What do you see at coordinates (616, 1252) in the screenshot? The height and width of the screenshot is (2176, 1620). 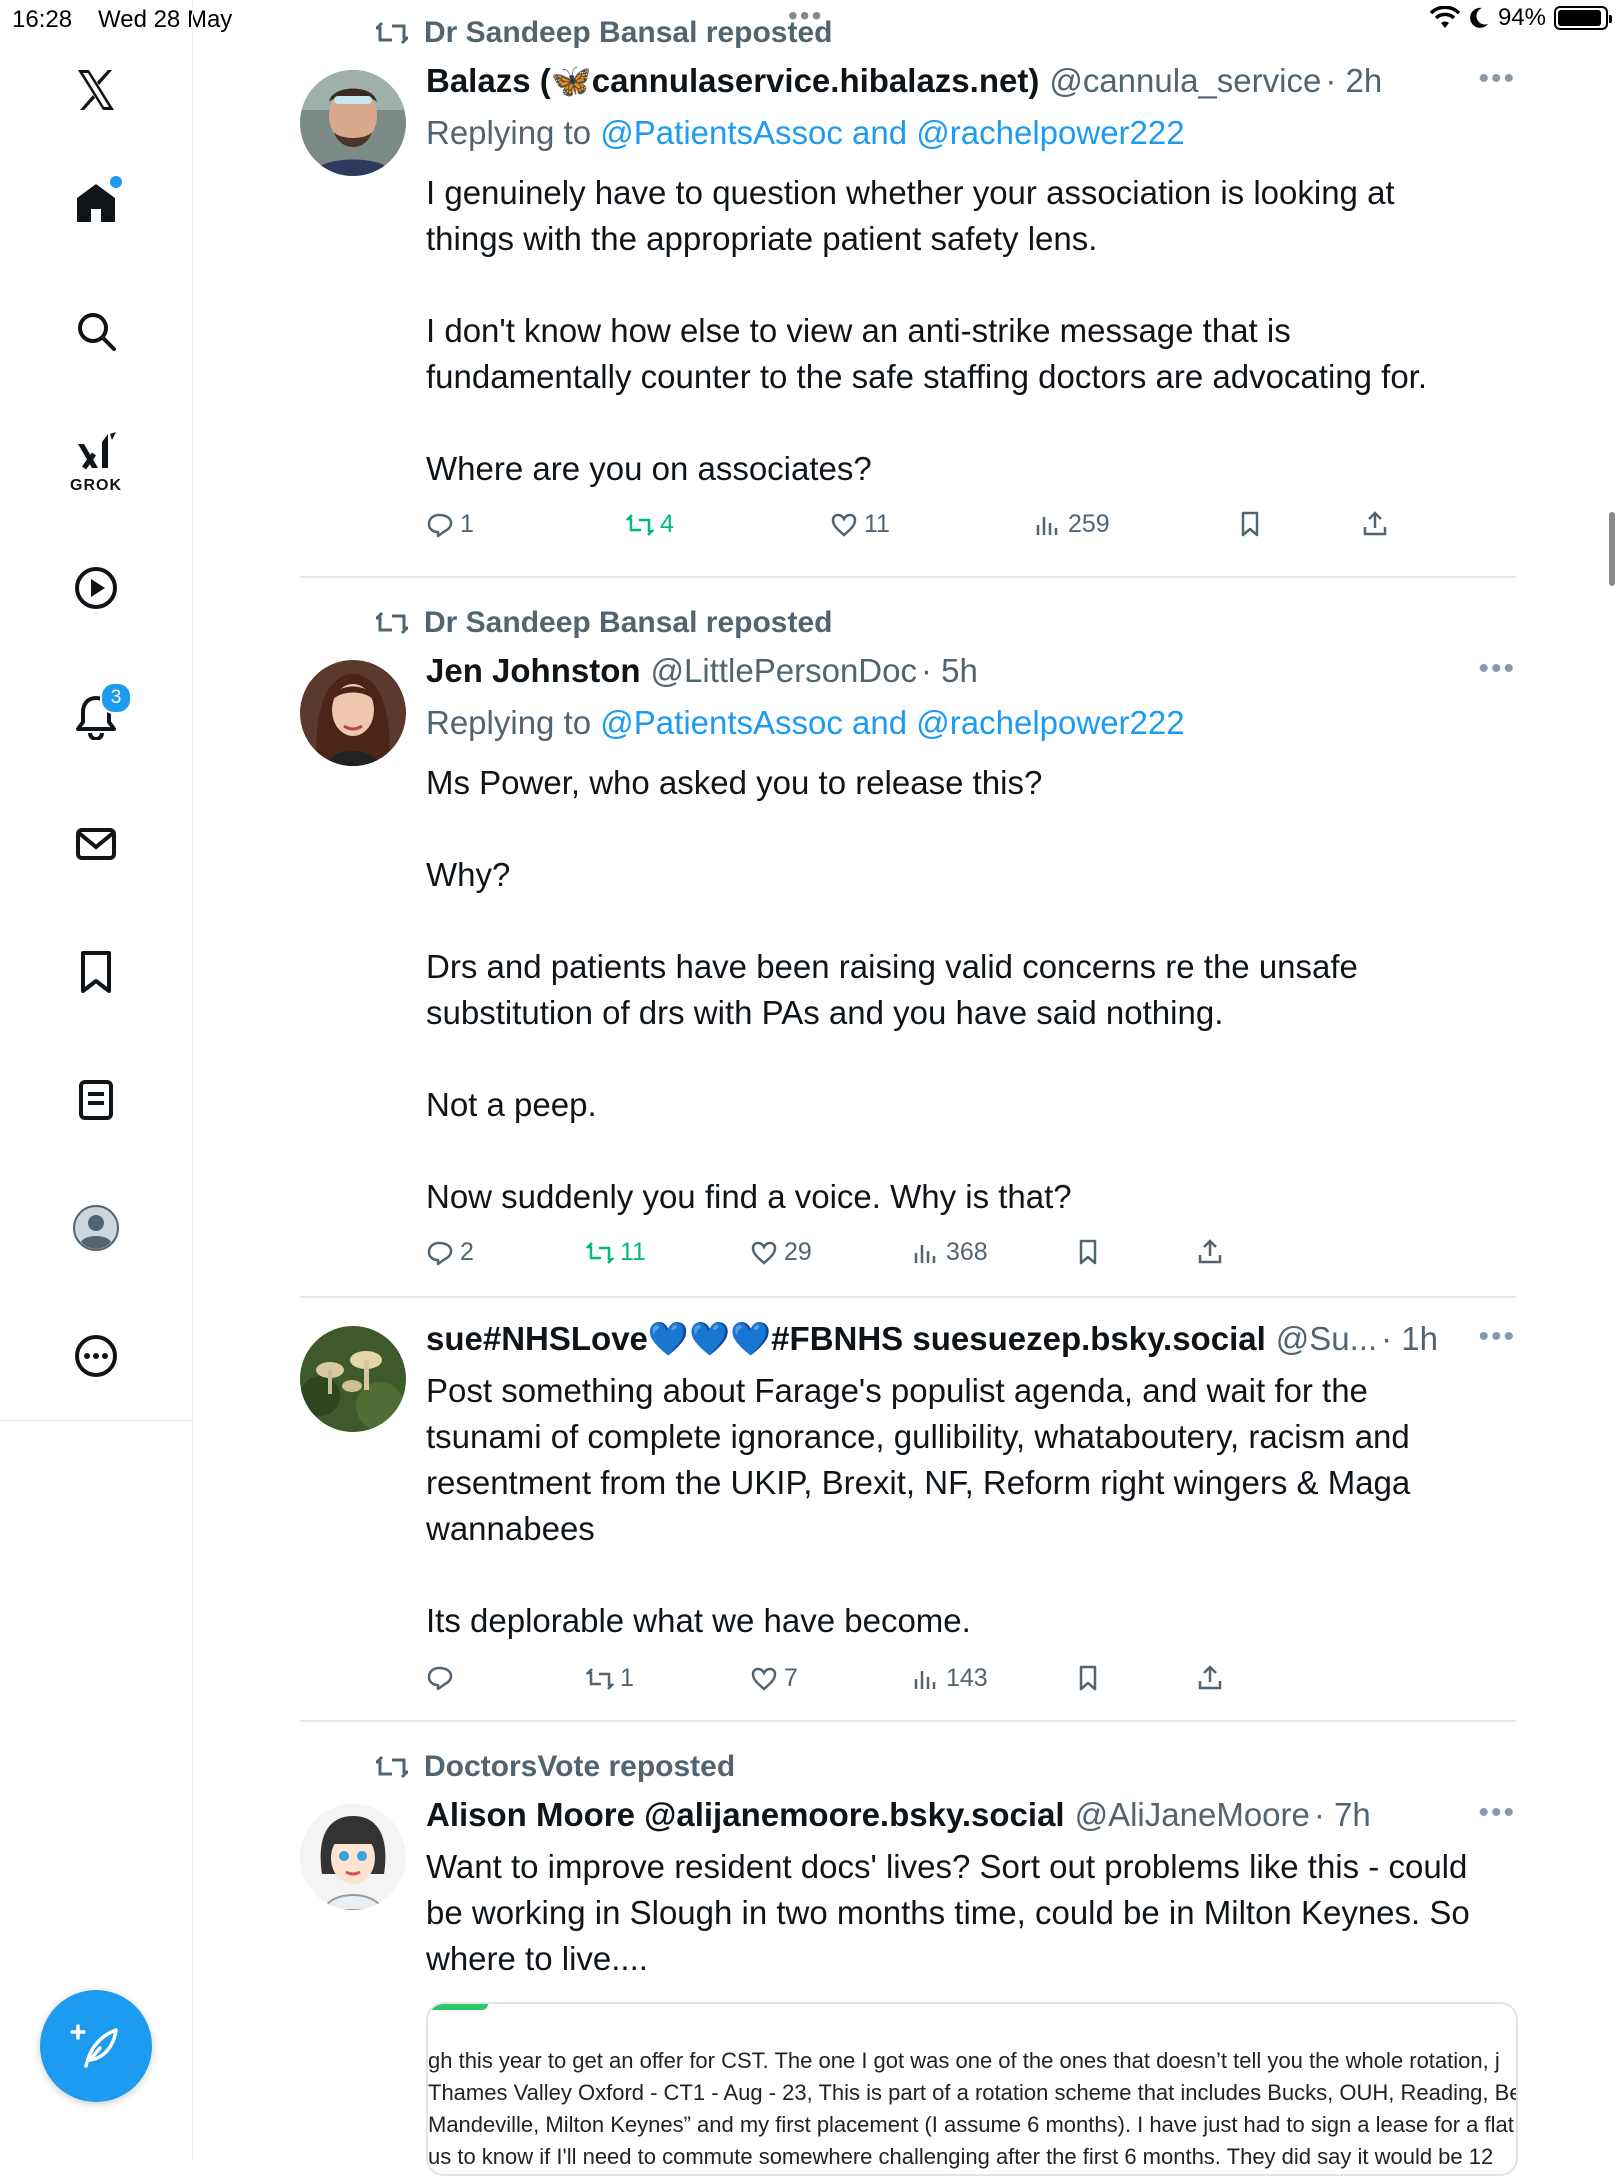 I see `repost-button: 11` at bounding box center [616, 1252].